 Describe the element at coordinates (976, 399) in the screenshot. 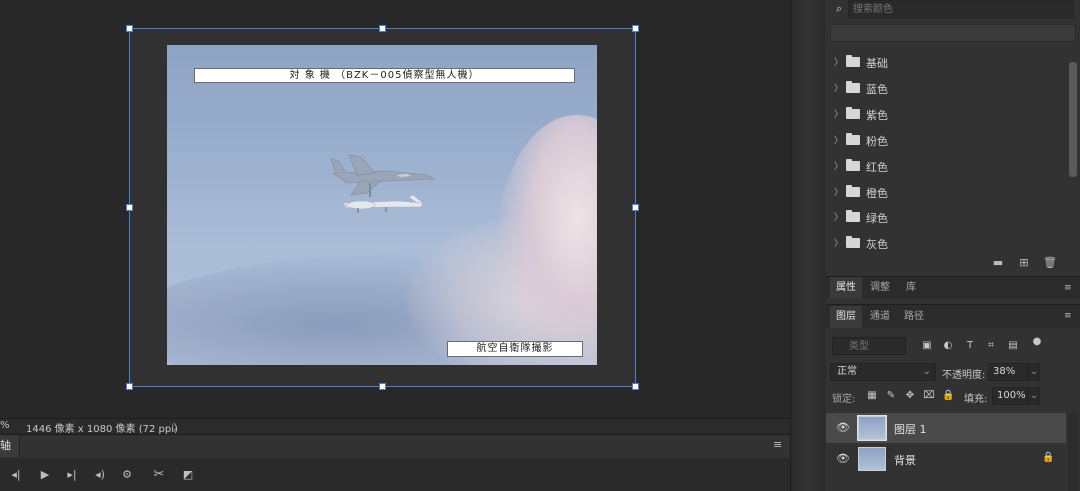

I see `fill-label: 填充:` at that location.